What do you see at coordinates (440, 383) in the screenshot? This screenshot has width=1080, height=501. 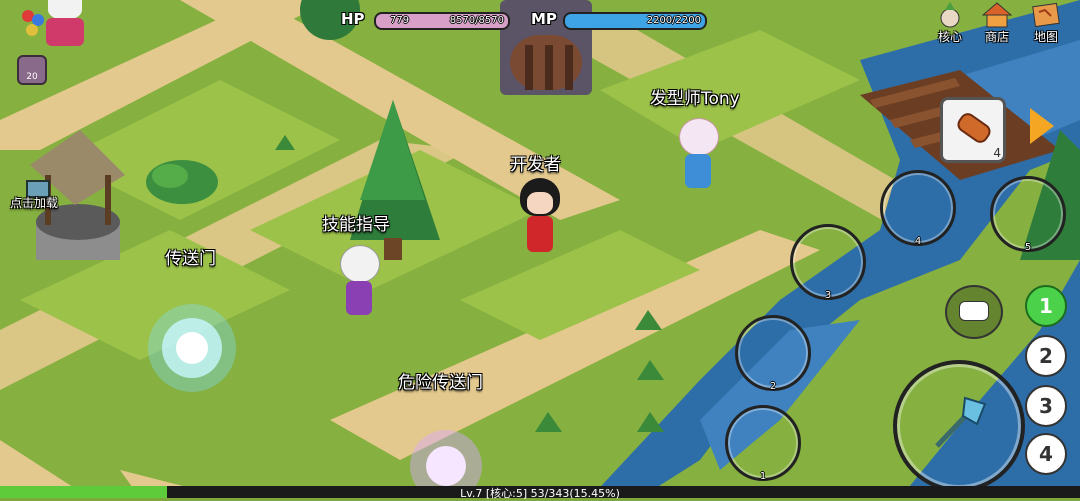 I see `danger-teleport-label: 危险传送门` at bounding box center [440, 383].